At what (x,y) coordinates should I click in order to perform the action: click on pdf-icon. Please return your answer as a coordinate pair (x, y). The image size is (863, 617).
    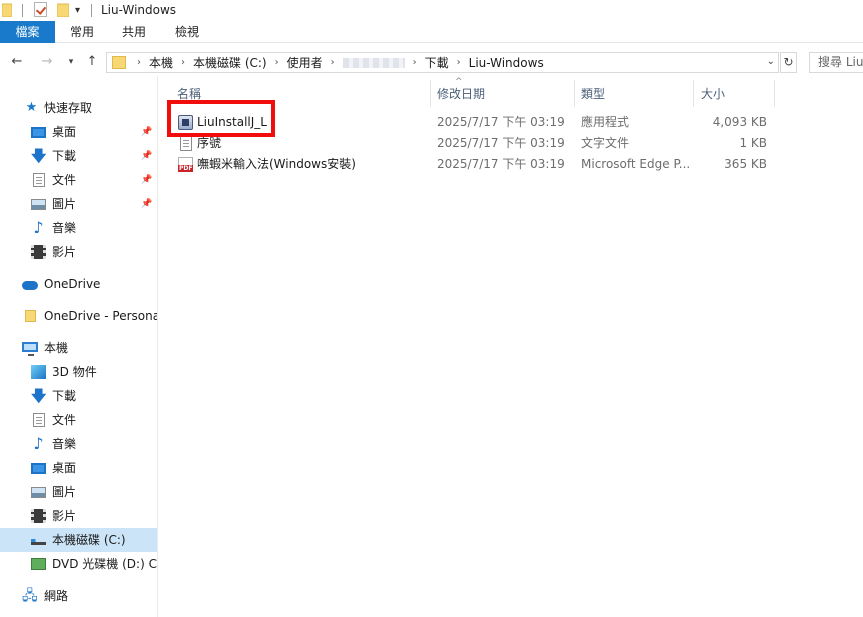
    Looking at the image, I should click on (186, 164).